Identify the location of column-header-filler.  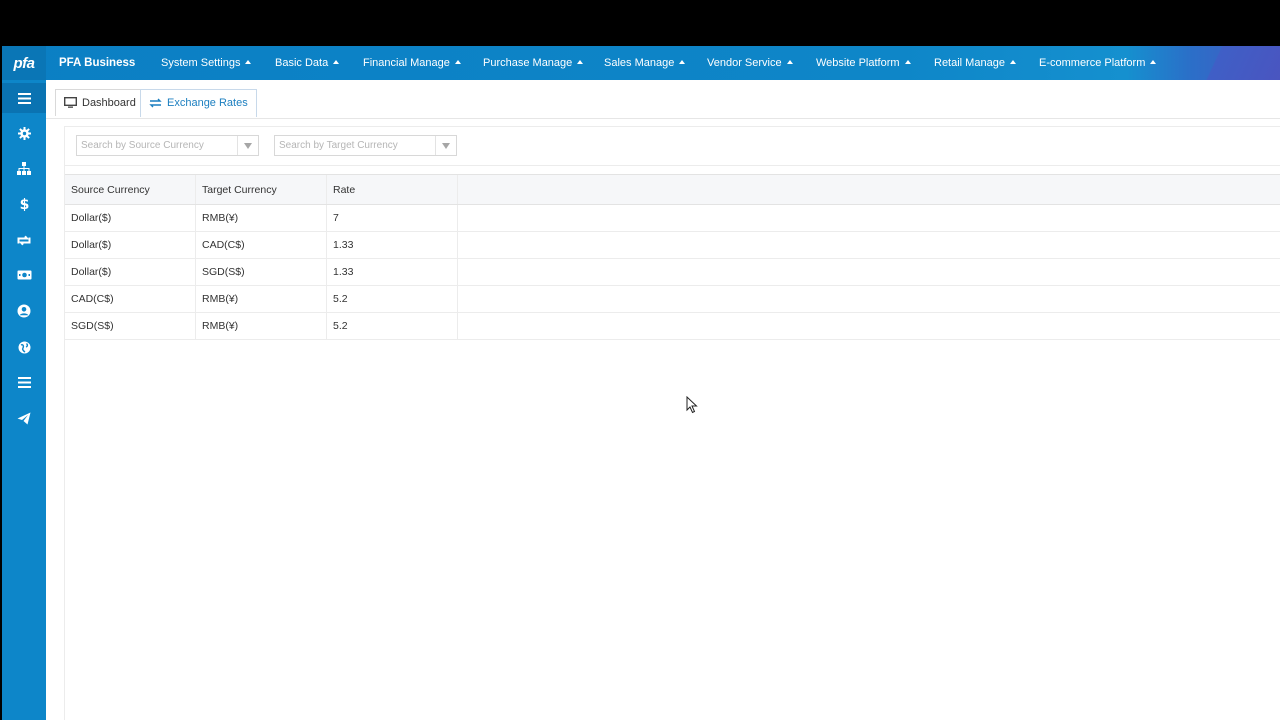
(869, 189).